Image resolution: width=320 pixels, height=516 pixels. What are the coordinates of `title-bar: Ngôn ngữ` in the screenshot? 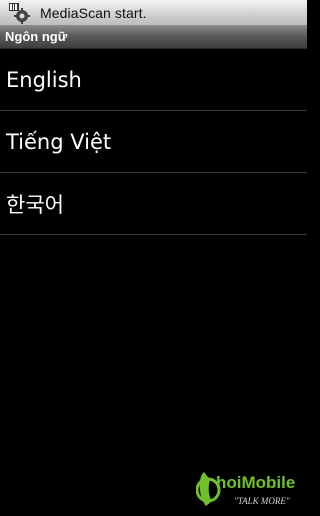 It's located at (153, 37).